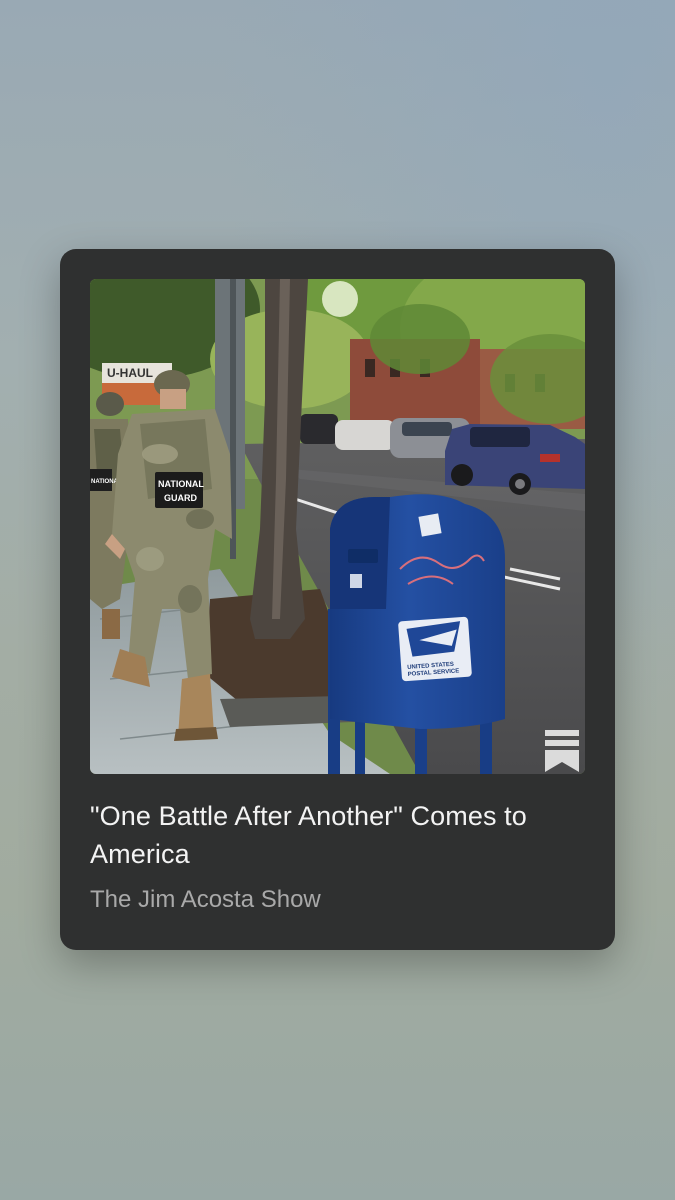 The height and width of the screenshot is (1200, 675). What do you see at coordinates (180, 498) in the screenshot?
I see `patch-line2-text: GUARD` at bounding box center [180, 498].